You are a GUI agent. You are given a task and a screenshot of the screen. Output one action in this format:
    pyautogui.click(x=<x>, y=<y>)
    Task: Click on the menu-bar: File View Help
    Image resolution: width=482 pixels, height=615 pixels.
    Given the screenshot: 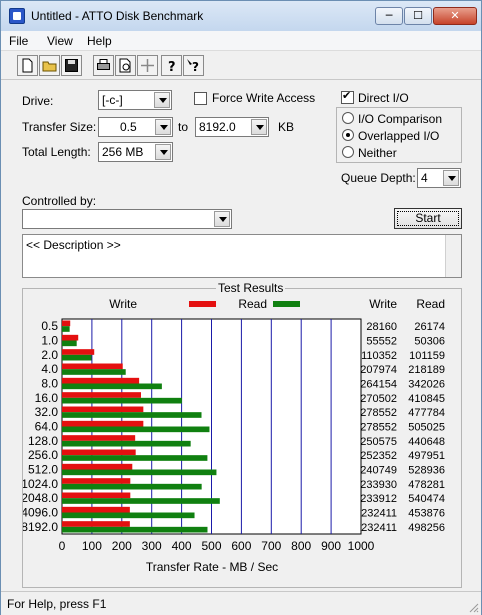 What is the action you would take?
    pyautogui.click(x=241, y=41)
    